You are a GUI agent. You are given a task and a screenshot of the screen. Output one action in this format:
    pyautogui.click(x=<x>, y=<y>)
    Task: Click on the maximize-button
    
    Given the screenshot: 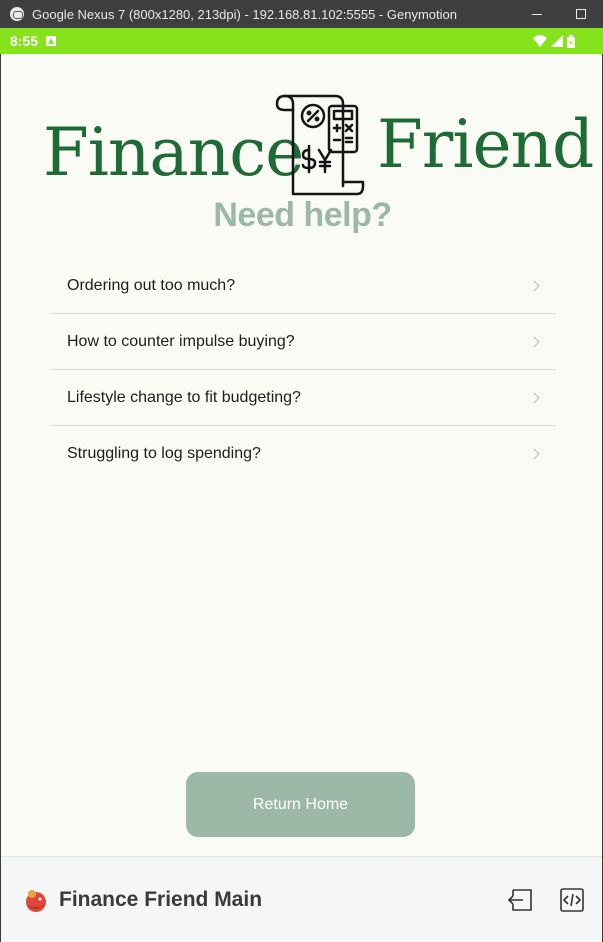 What is the action you would take?
    pyautogui.click(x=581, y=14)
    